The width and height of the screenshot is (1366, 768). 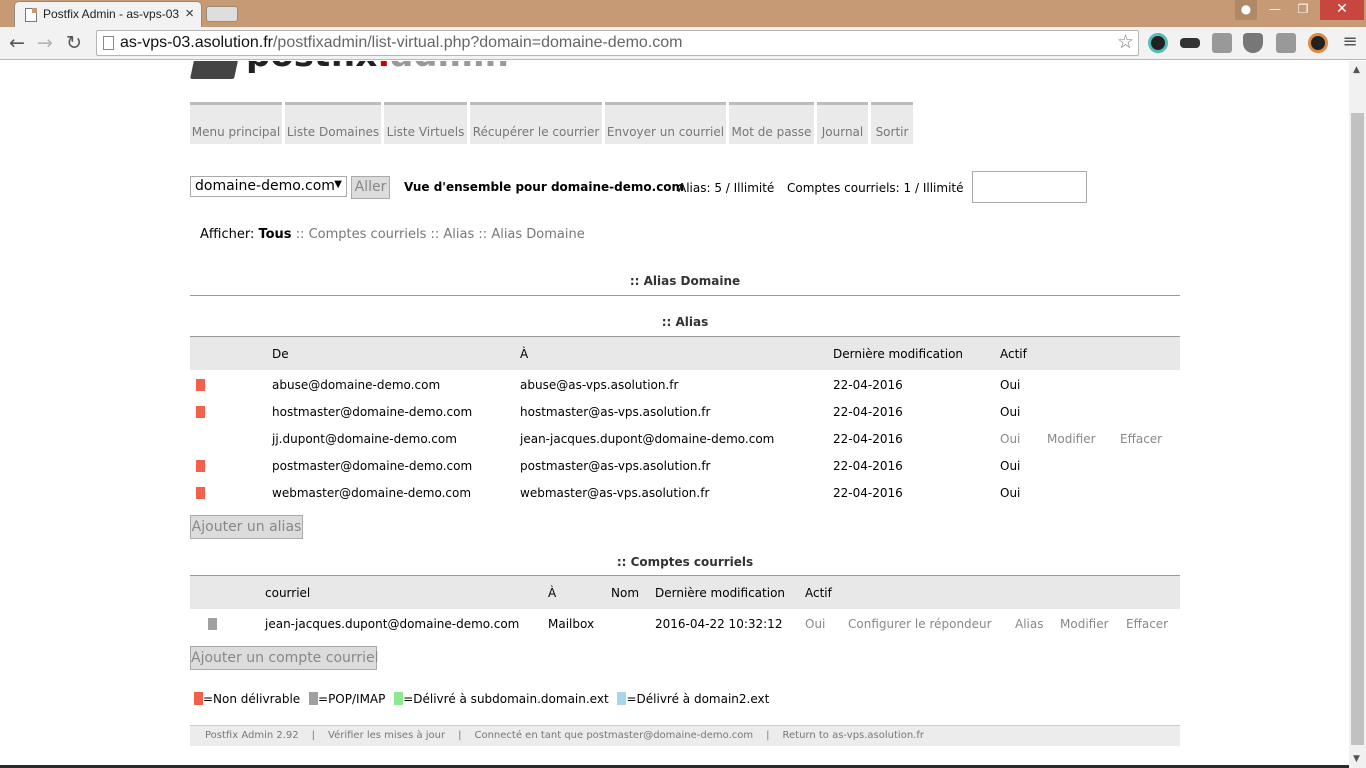 I want to click on alias-to: abuse@as-vps.asolution.fr, so click(x=599, y=385).